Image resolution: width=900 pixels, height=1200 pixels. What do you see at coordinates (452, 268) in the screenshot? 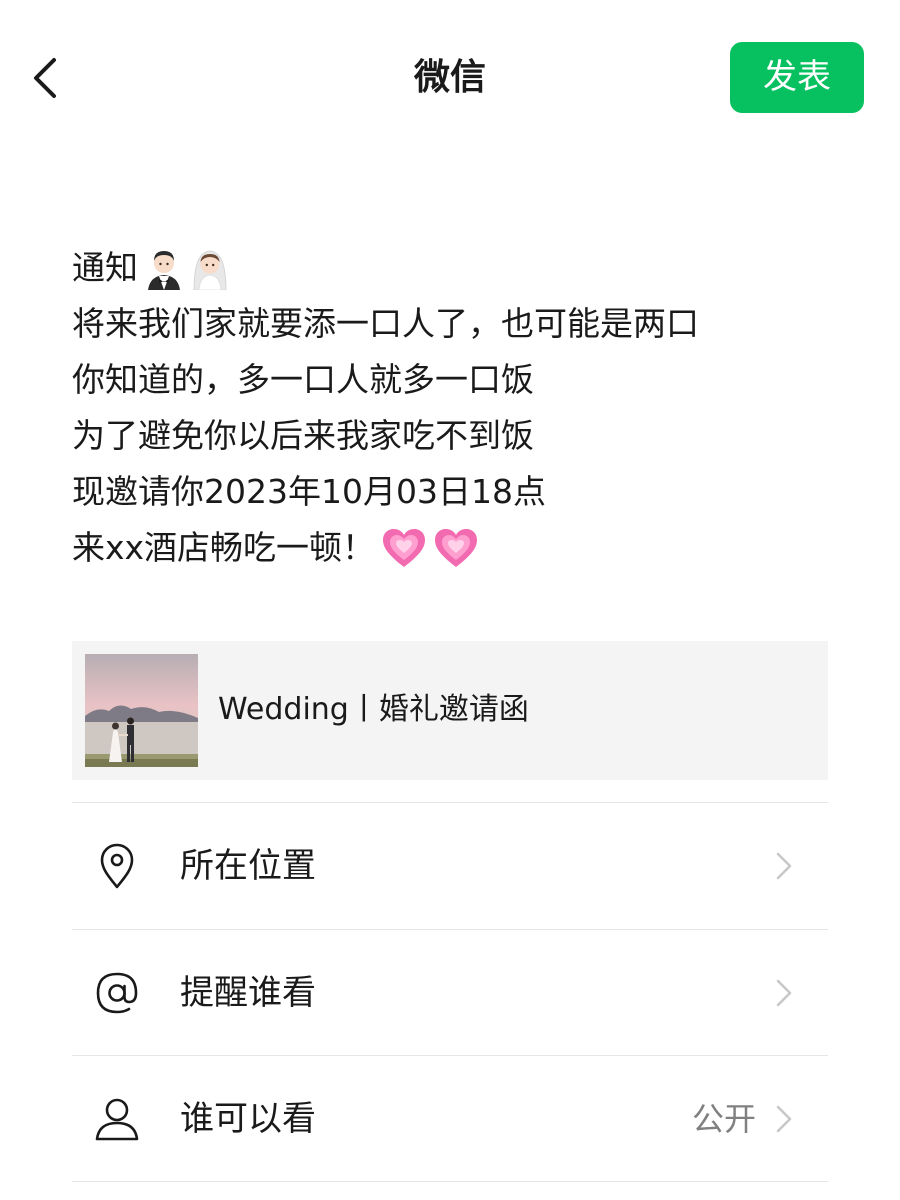
I see `post-line: 通知` at bounding box center [452, 268].